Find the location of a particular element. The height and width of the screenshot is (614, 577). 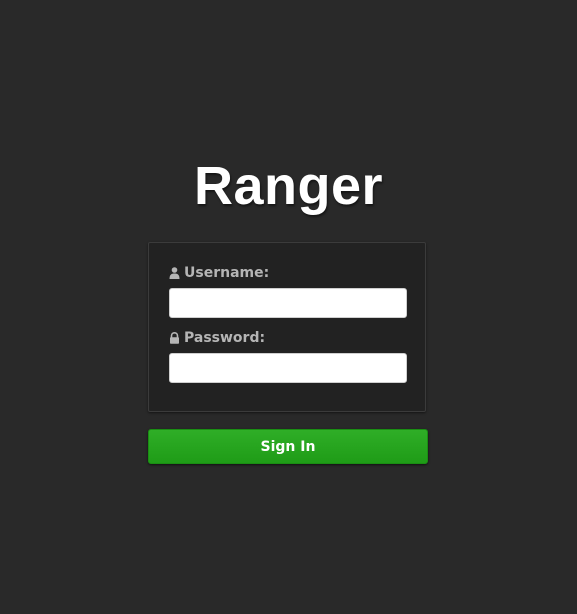

user-icon is located at coordinates (174, 273).